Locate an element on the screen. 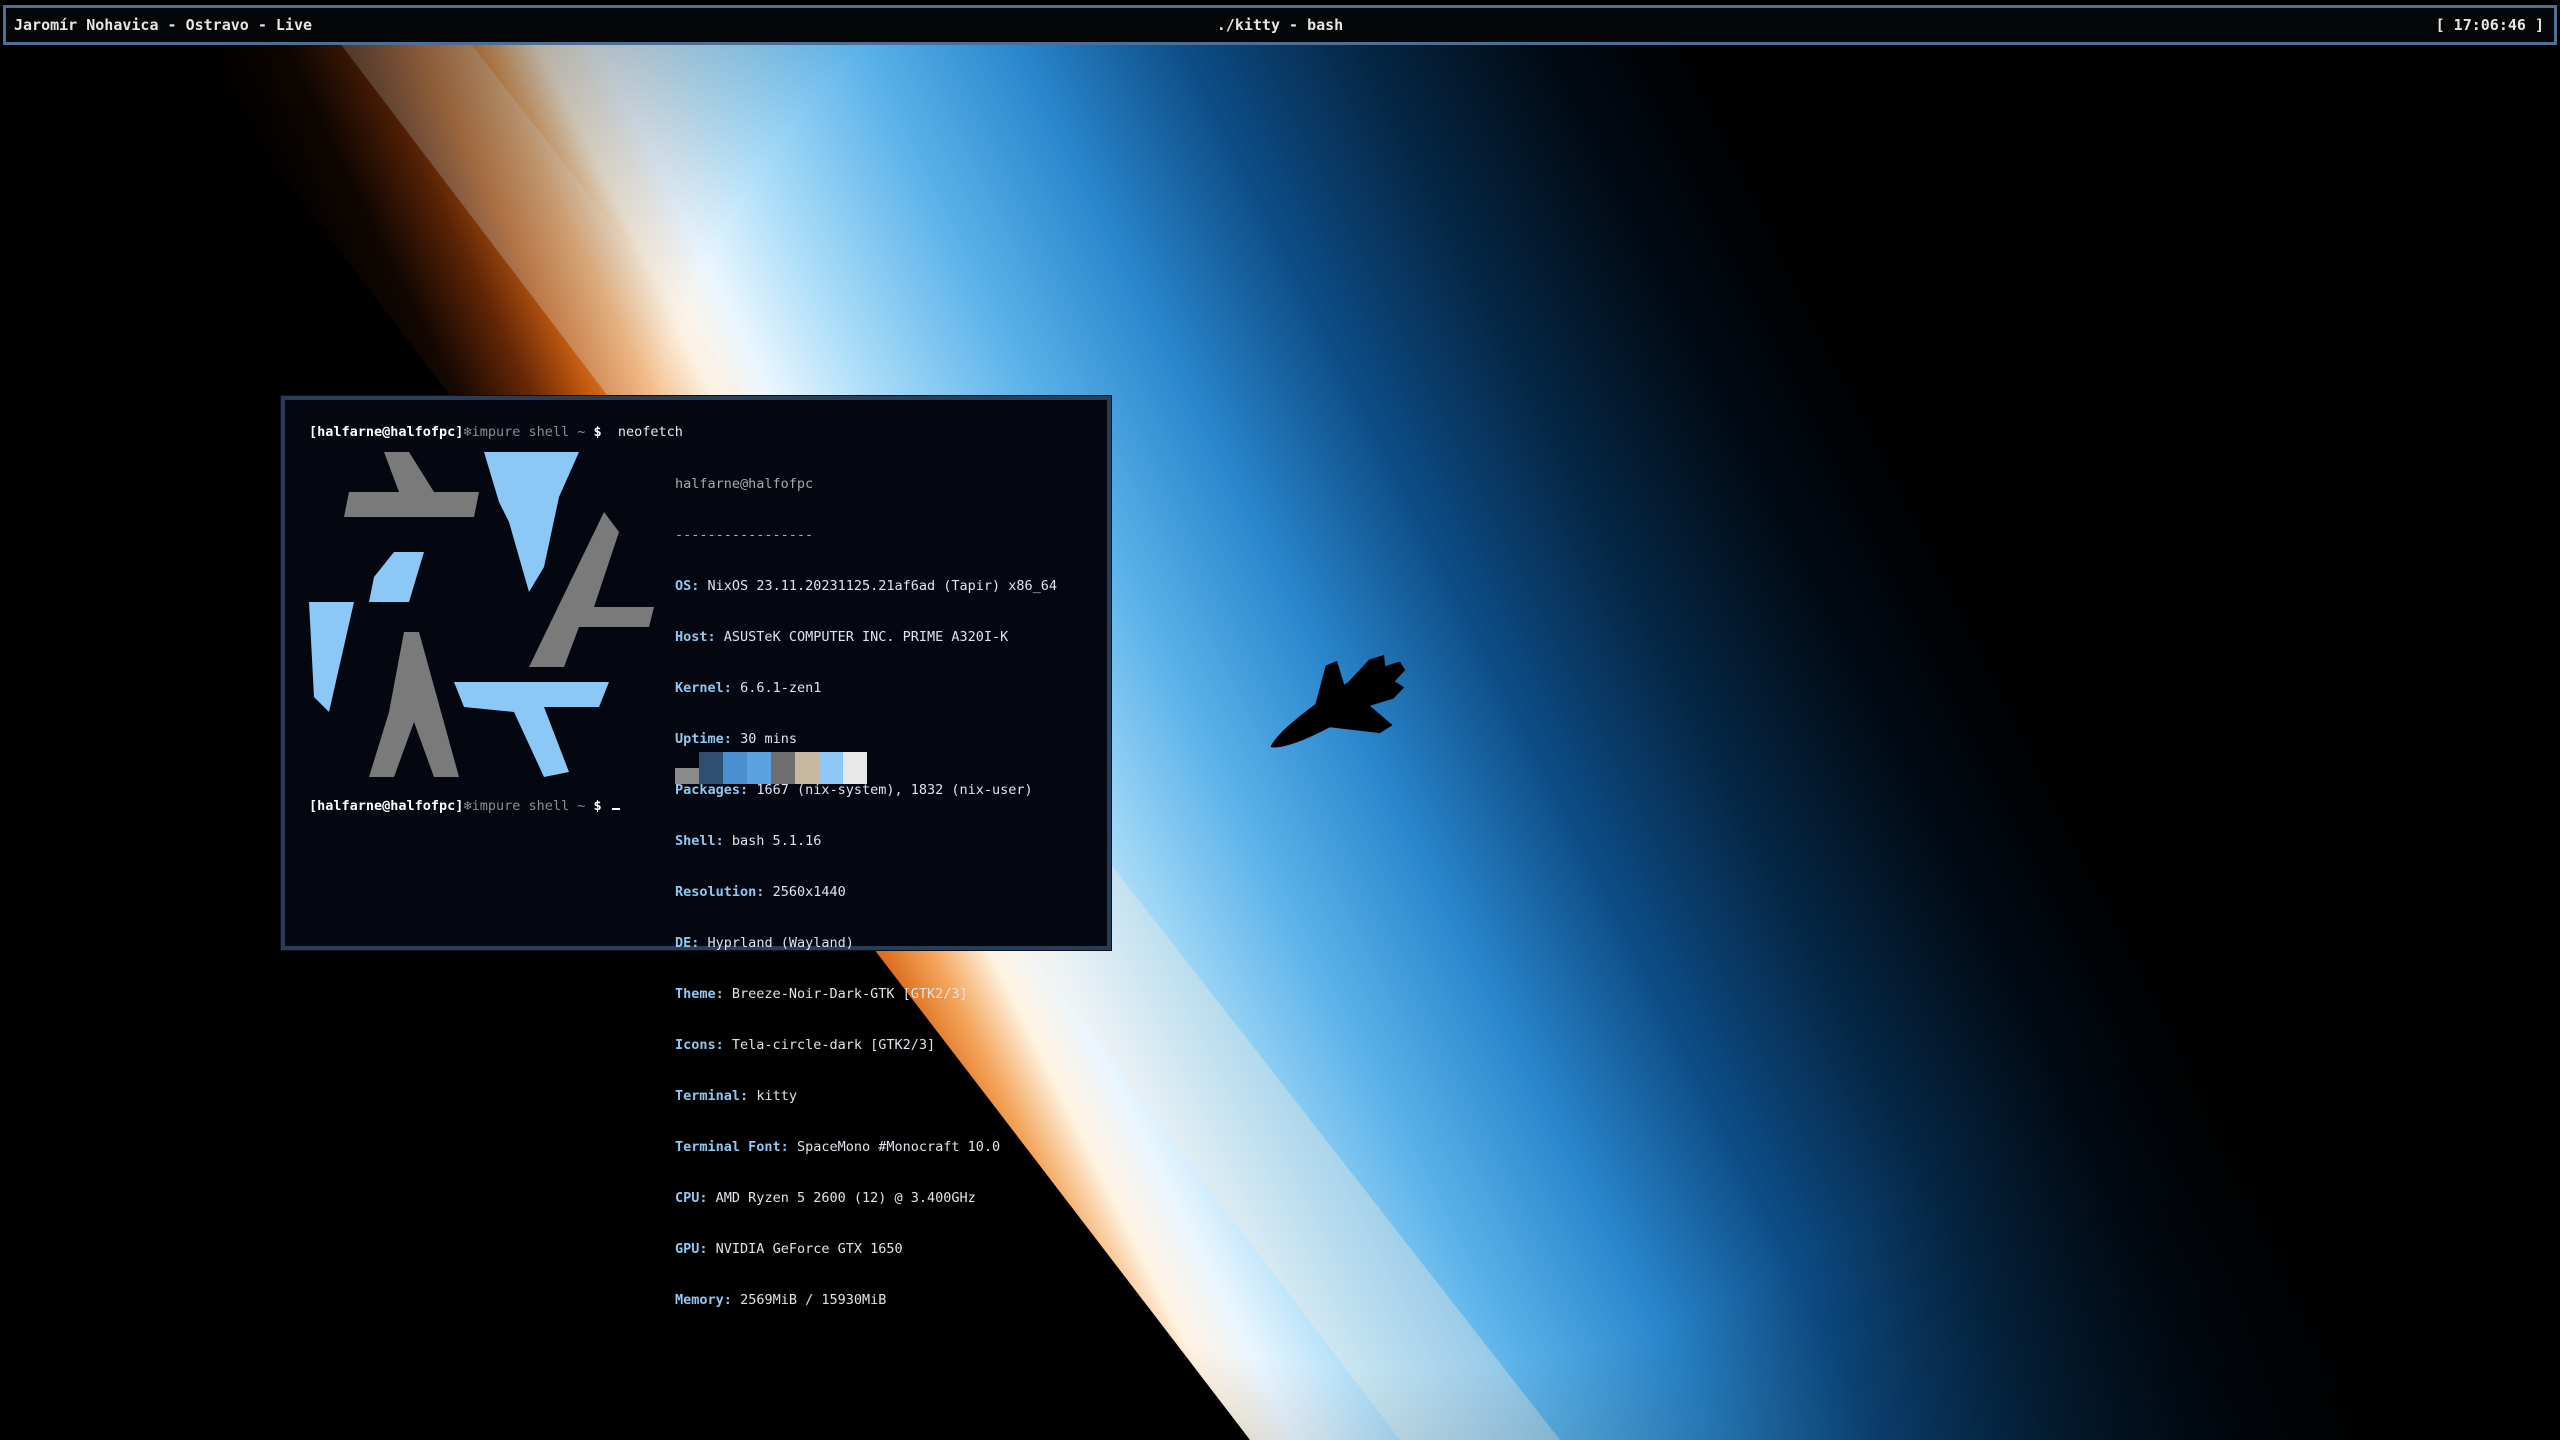 The image size is (2560, 1440). info-value: NVIDIA GeForce GTX 1650 is located at coordinates (809, 1249).